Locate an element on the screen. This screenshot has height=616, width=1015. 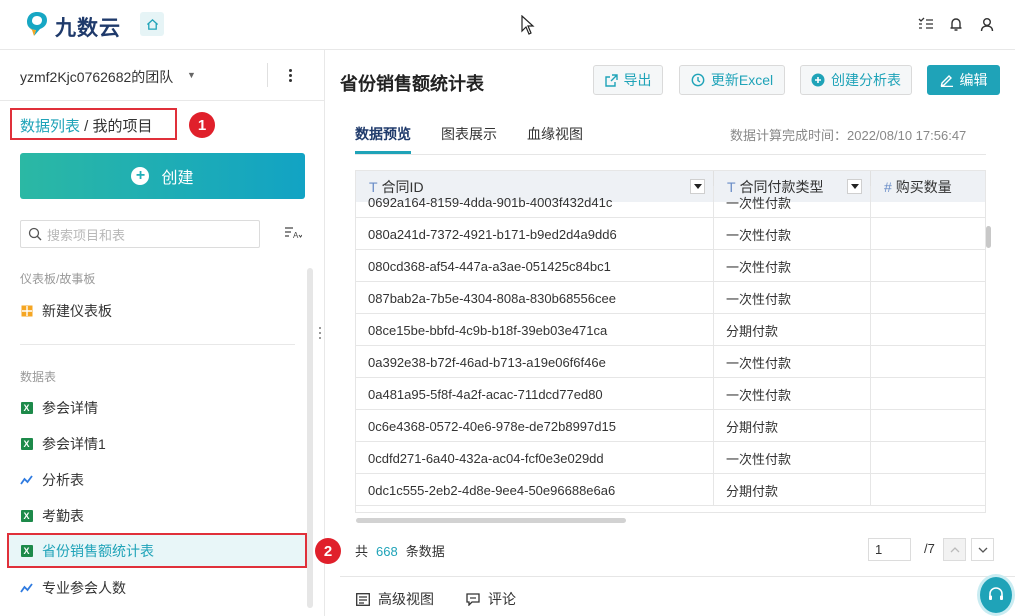
tab-chart-display: 图表展示 is located at coordinates (469, 134).